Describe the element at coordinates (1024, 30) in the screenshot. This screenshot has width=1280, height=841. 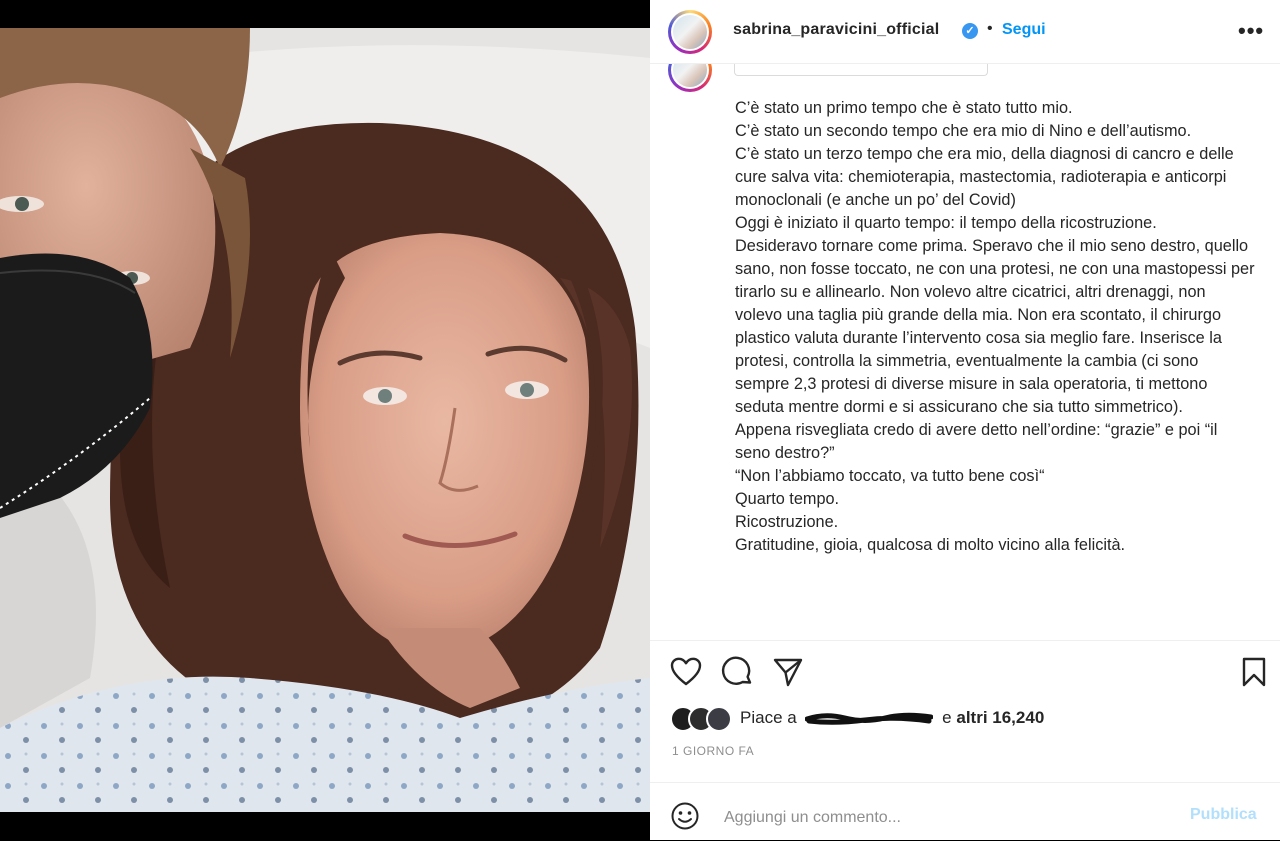
I see `follow-button: Segui` at that location.